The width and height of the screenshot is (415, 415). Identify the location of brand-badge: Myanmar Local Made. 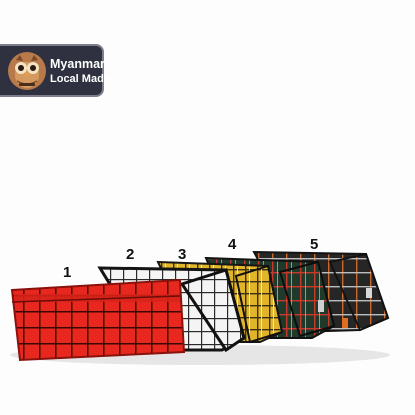
(55, 70).